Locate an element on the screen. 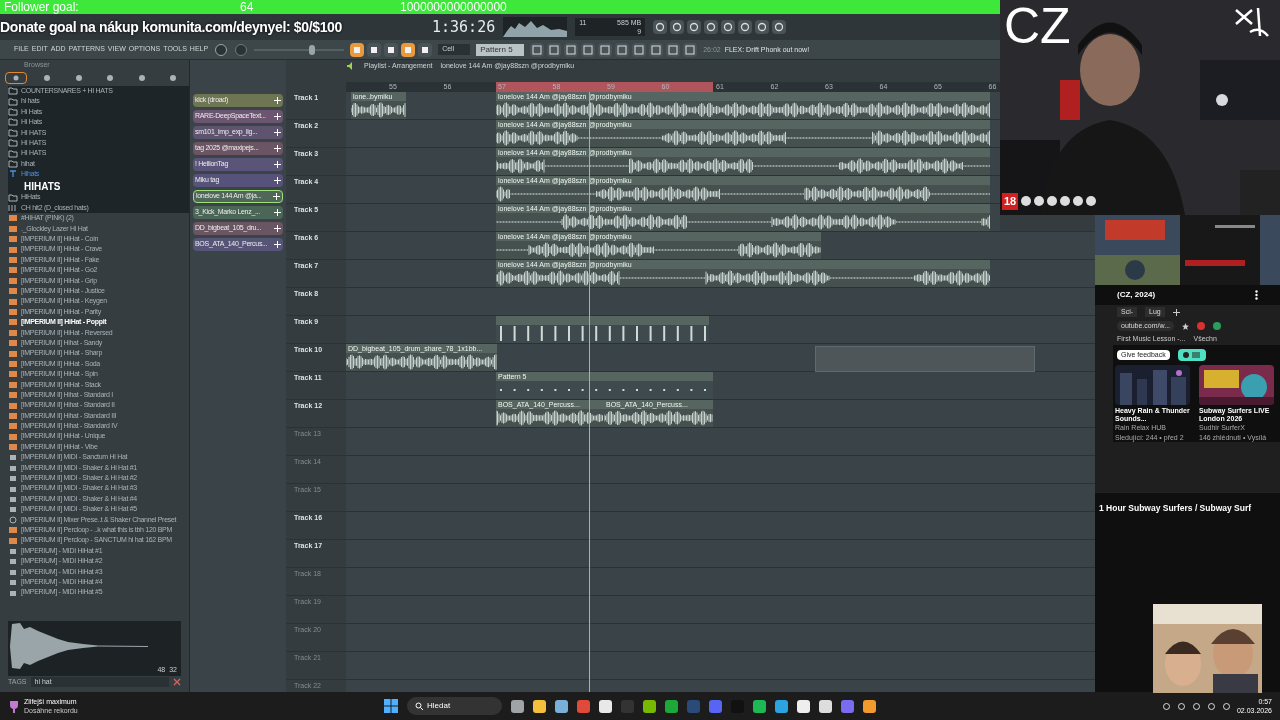  donate-goal: Donate goal na nákup komunita.com/deynyel: $0/$100 is located at coordinates (171, 27).